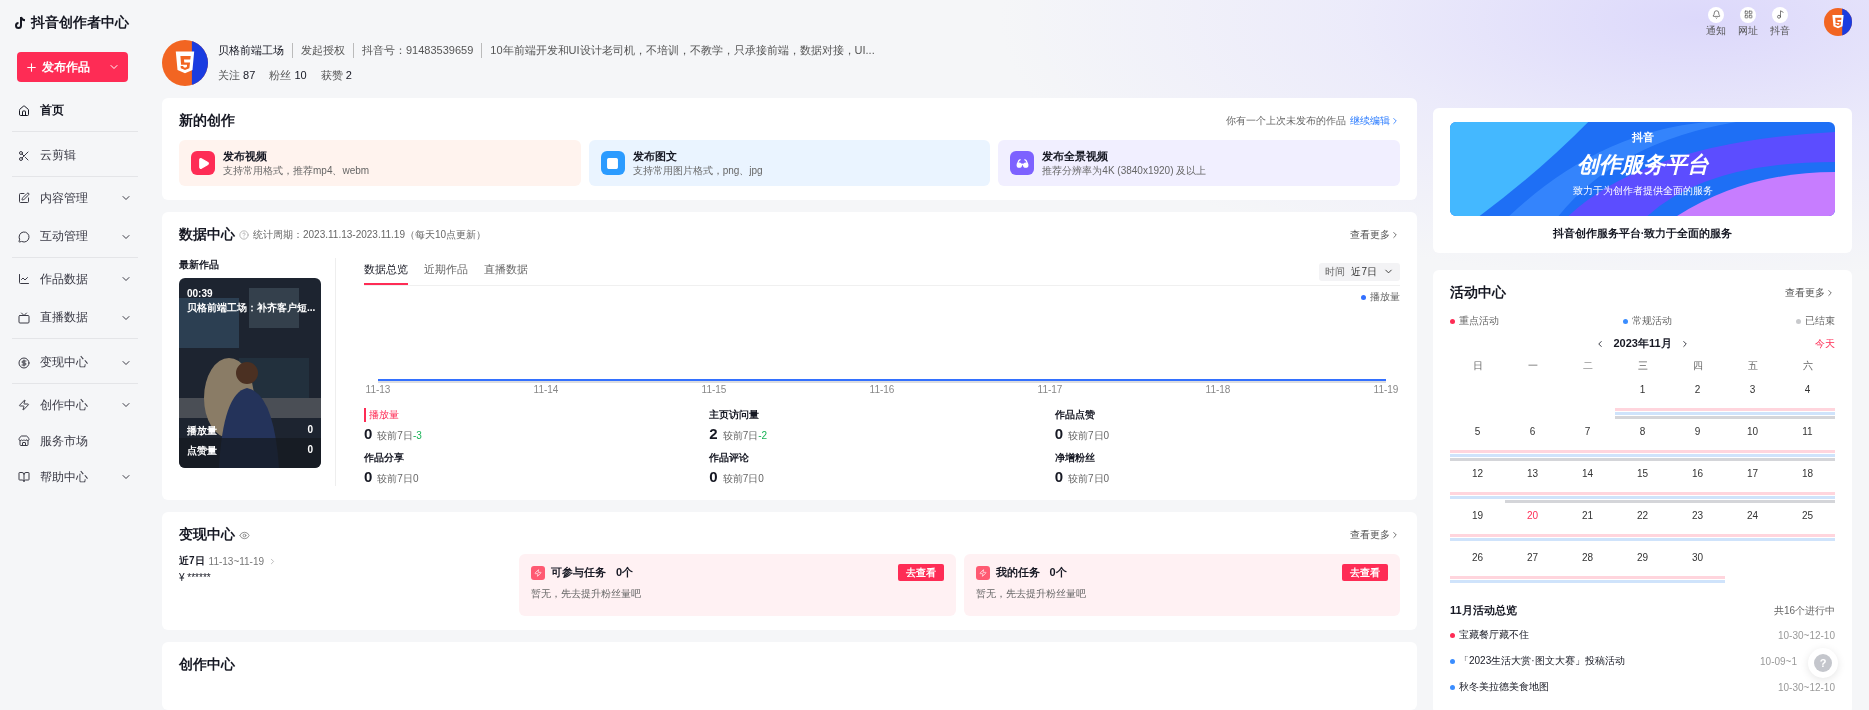 The width and height of the screenshot is (1869, 710). What do you see at coordinates (1642, 478) in the screenshot?
I see `calendar-day: 15` at bounding box center [1642, 478].